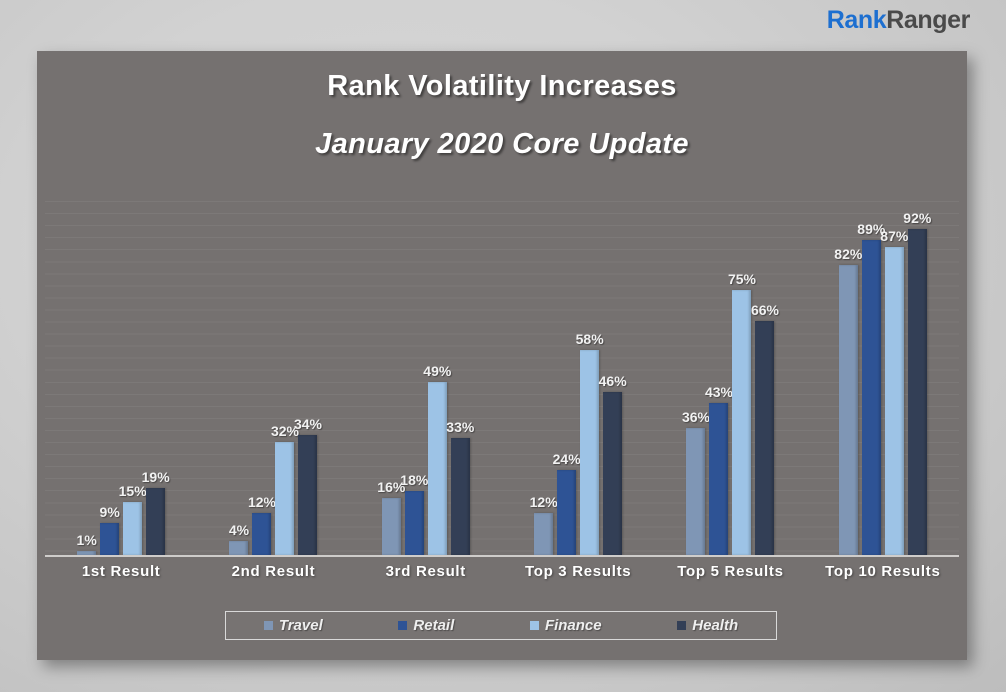  I want to click on logo-rank-text: Rank, so click(856, 20).